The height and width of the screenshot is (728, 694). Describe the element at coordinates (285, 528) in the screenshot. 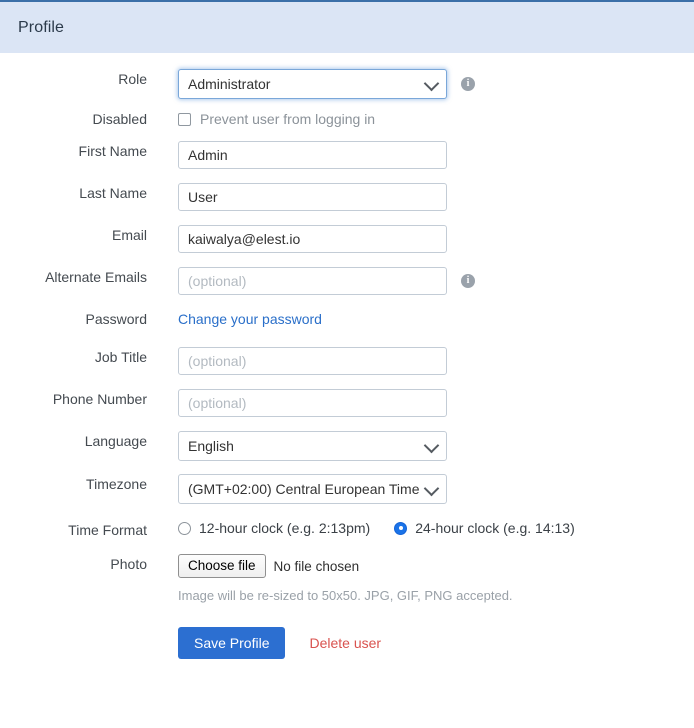

I see `time-format-12h-label: 12-hour clock (e.g. 2:13pm)` at that location.